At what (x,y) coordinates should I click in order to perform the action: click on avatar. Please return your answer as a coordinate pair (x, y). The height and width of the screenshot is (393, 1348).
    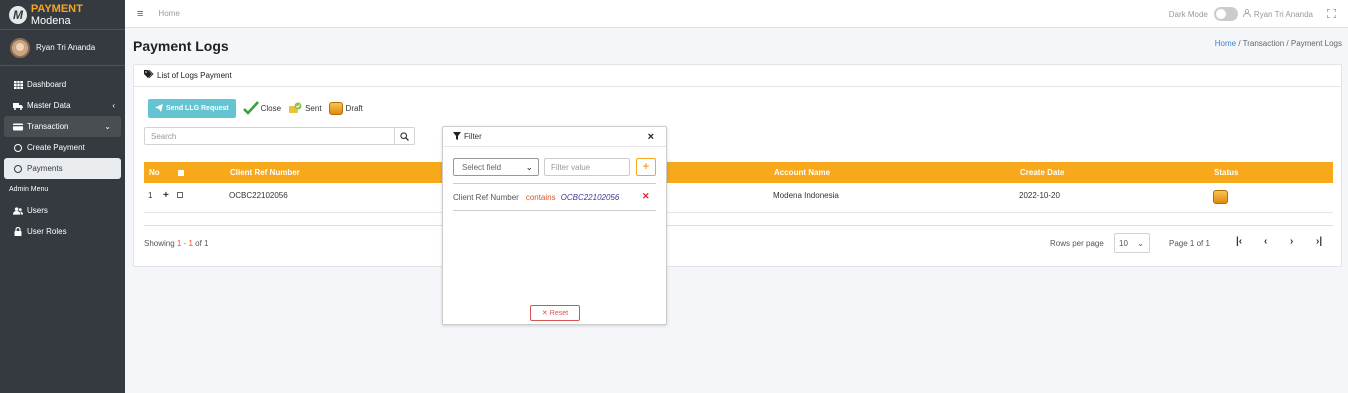
    Looking at the image, I should click on (20, 47).